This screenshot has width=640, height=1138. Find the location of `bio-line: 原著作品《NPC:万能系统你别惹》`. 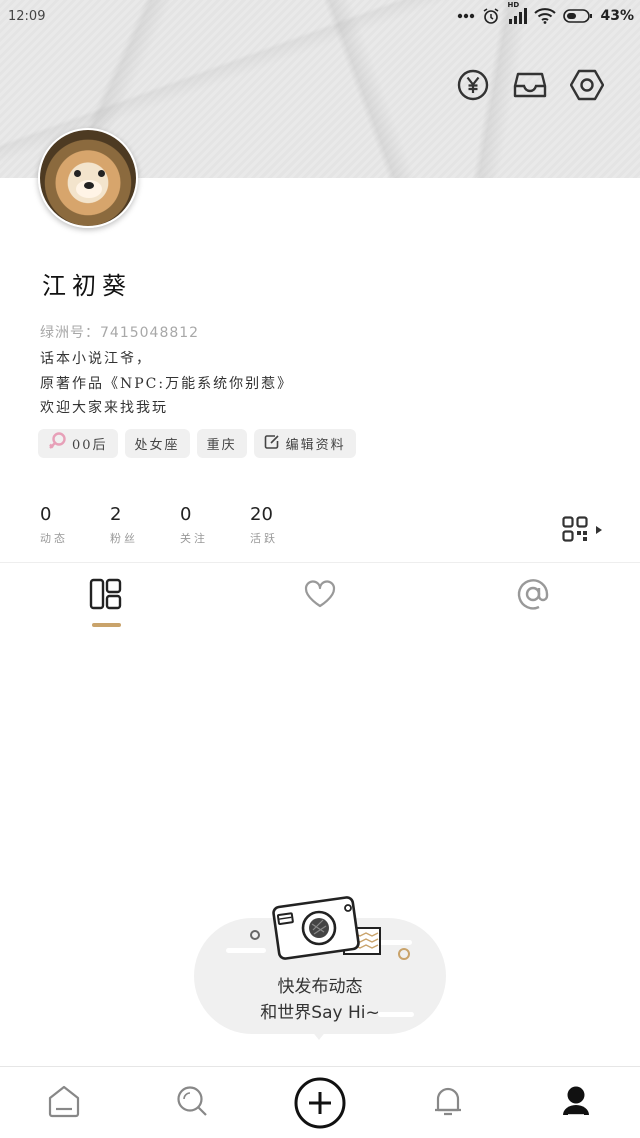

bio-line: 原著作品《NPC:万能系统你别惹》 is located at coordinates (167, 384).